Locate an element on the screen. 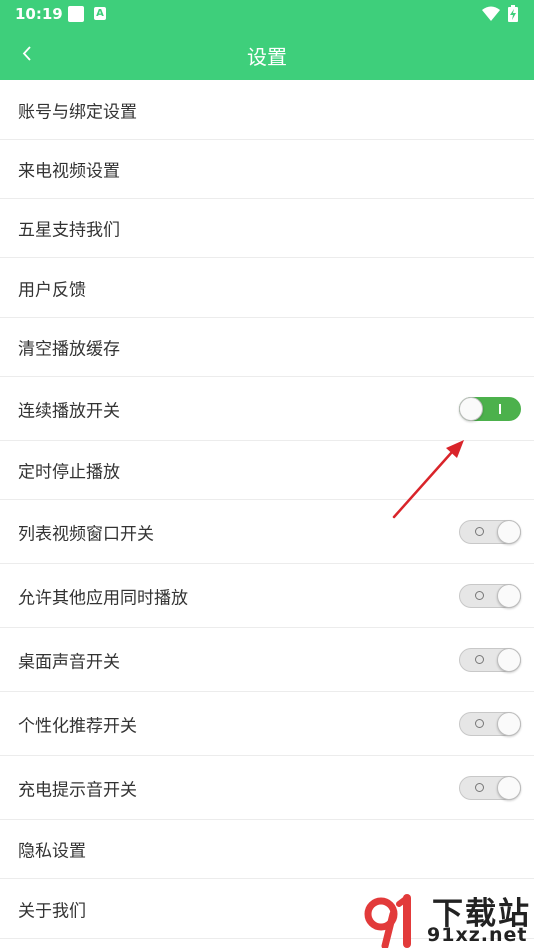  page-title: 设置 is located at coordinates (267, 57).